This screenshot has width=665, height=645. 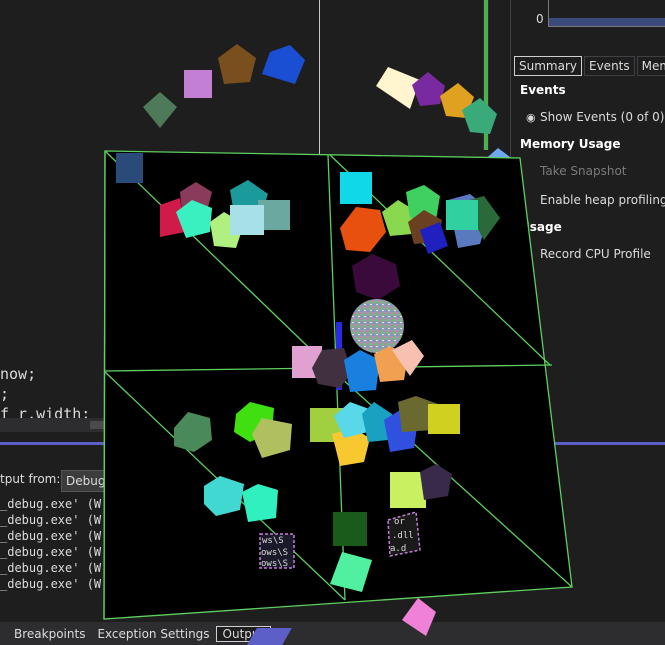 What do you see at coordinates (377, 326) in the screenshot?
I see `noise-sphere` at bounding box center [377, 326].